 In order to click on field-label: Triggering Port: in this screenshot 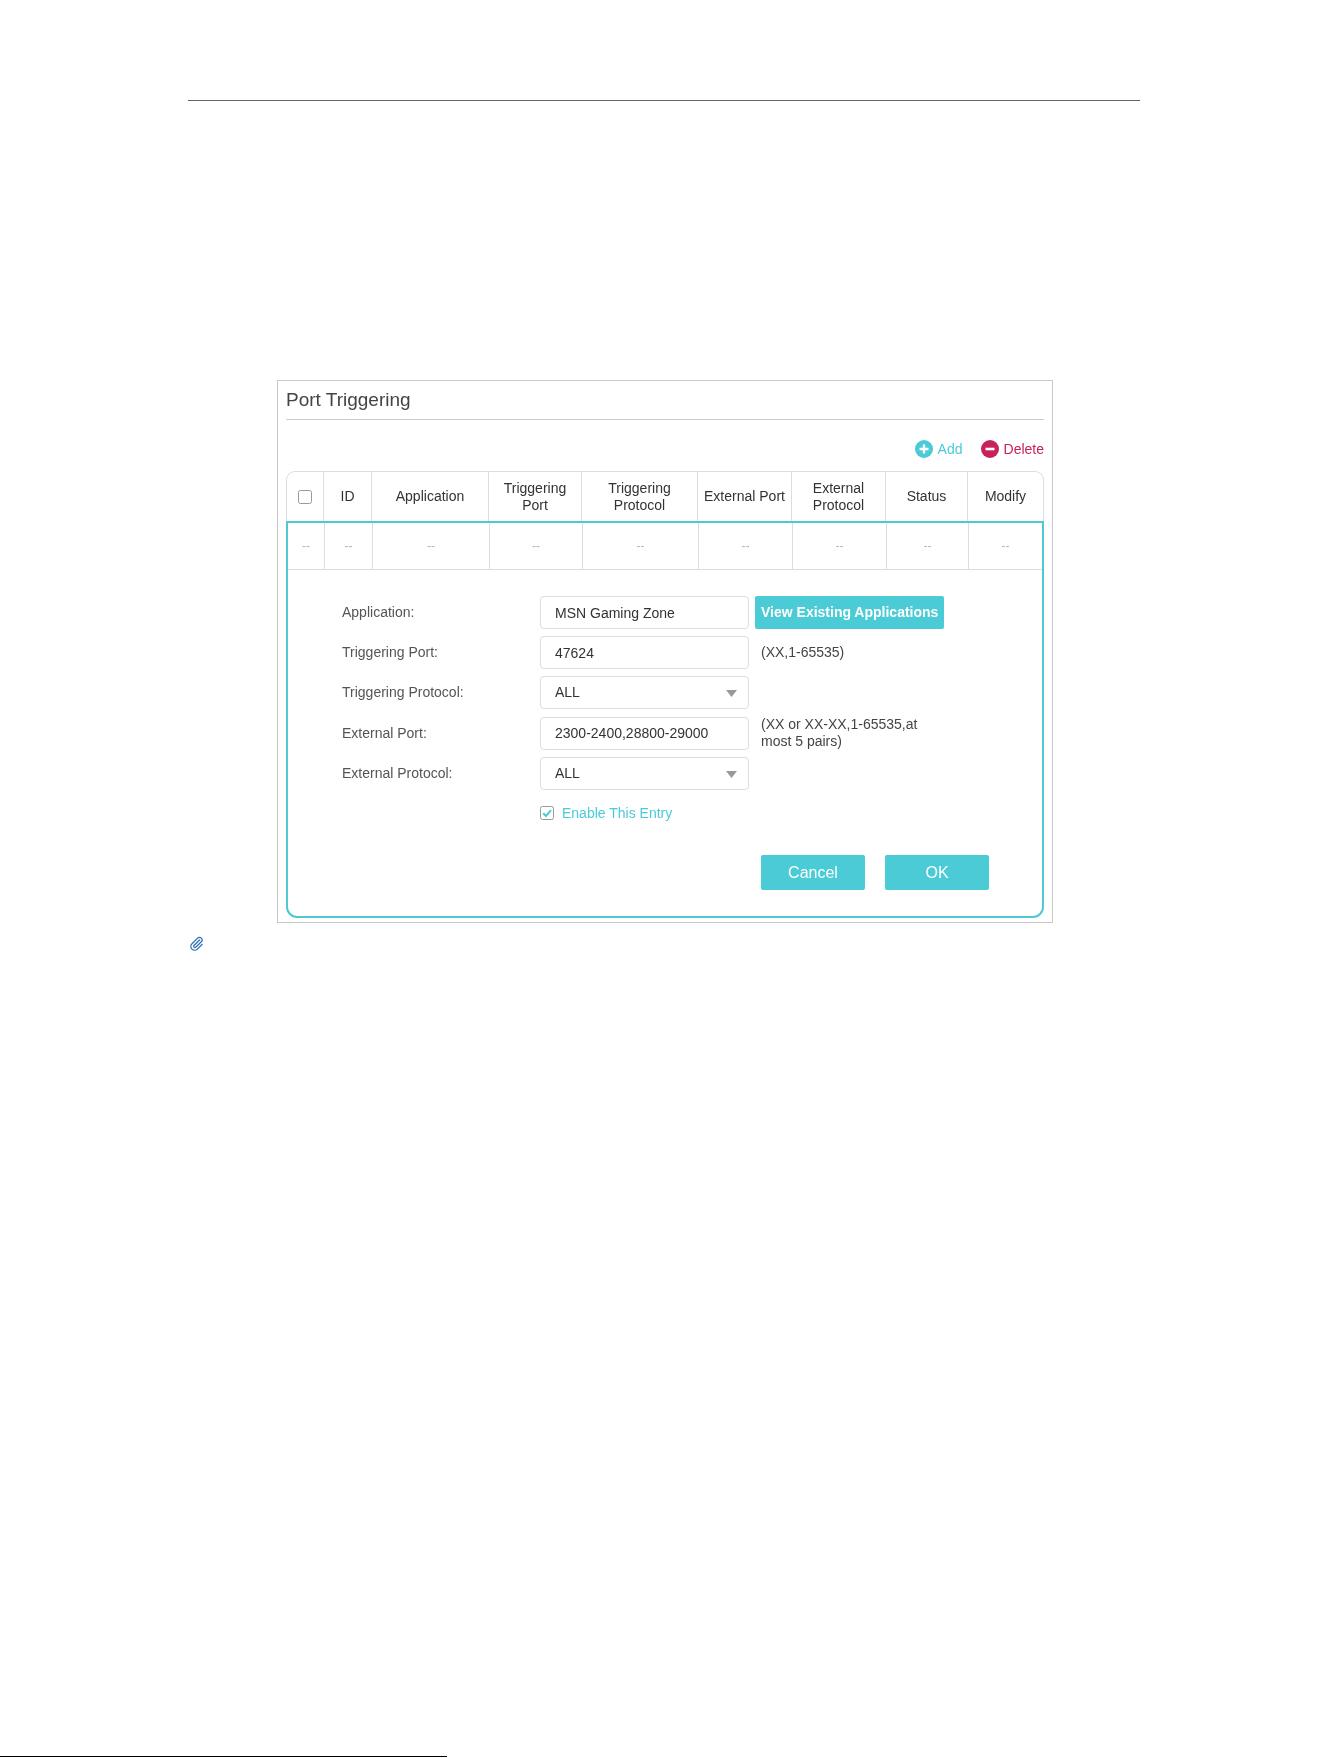, I will do `click(390, 652)`.